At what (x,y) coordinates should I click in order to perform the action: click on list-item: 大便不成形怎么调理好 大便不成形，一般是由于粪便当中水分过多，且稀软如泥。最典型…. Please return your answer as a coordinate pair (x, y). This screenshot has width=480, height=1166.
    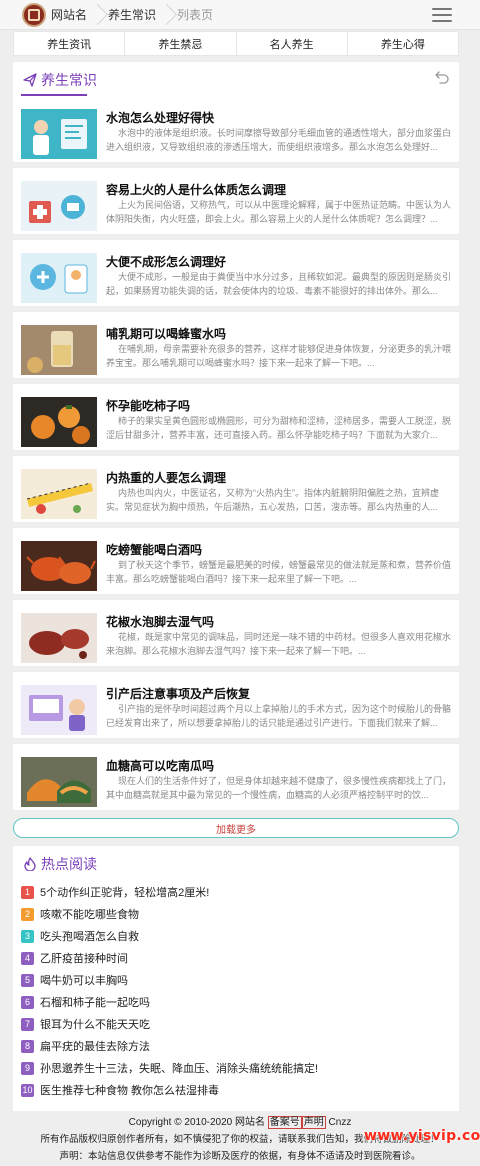
    Looking at the image, I should click on (236, 273).